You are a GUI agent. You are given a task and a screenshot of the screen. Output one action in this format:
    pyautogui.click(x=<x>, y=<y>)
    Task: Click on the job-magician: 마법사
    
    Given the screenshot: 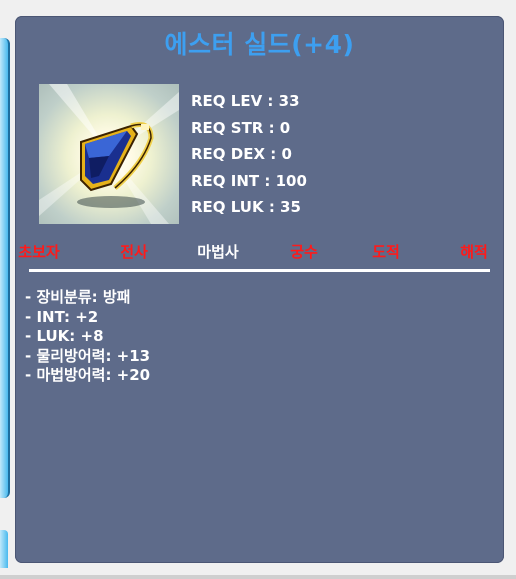 What is the action you would take?
    pyautogui.click(x=218, y=252)
    